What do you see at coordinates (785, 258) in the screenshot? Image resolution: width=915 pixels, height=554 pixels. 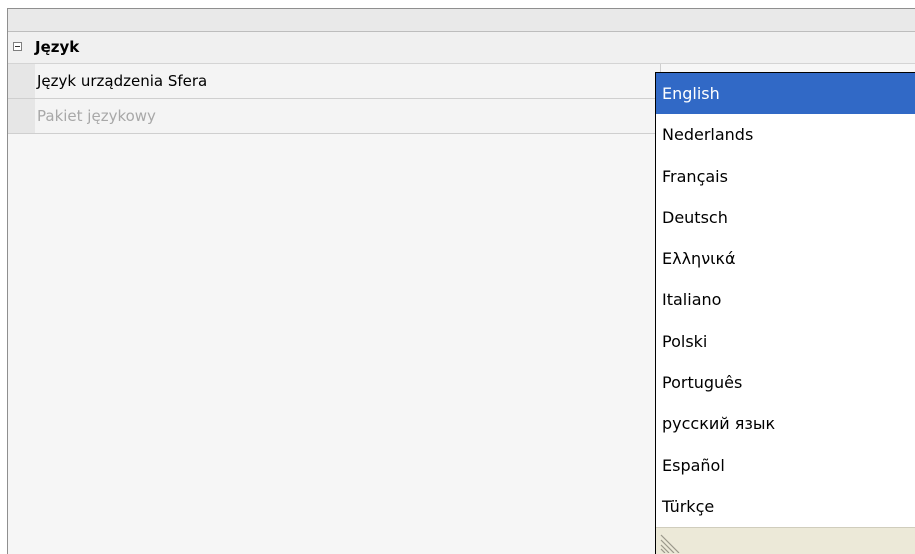 I see `language-option-greek: Ελληνικά` at bounding box center [785, 258].